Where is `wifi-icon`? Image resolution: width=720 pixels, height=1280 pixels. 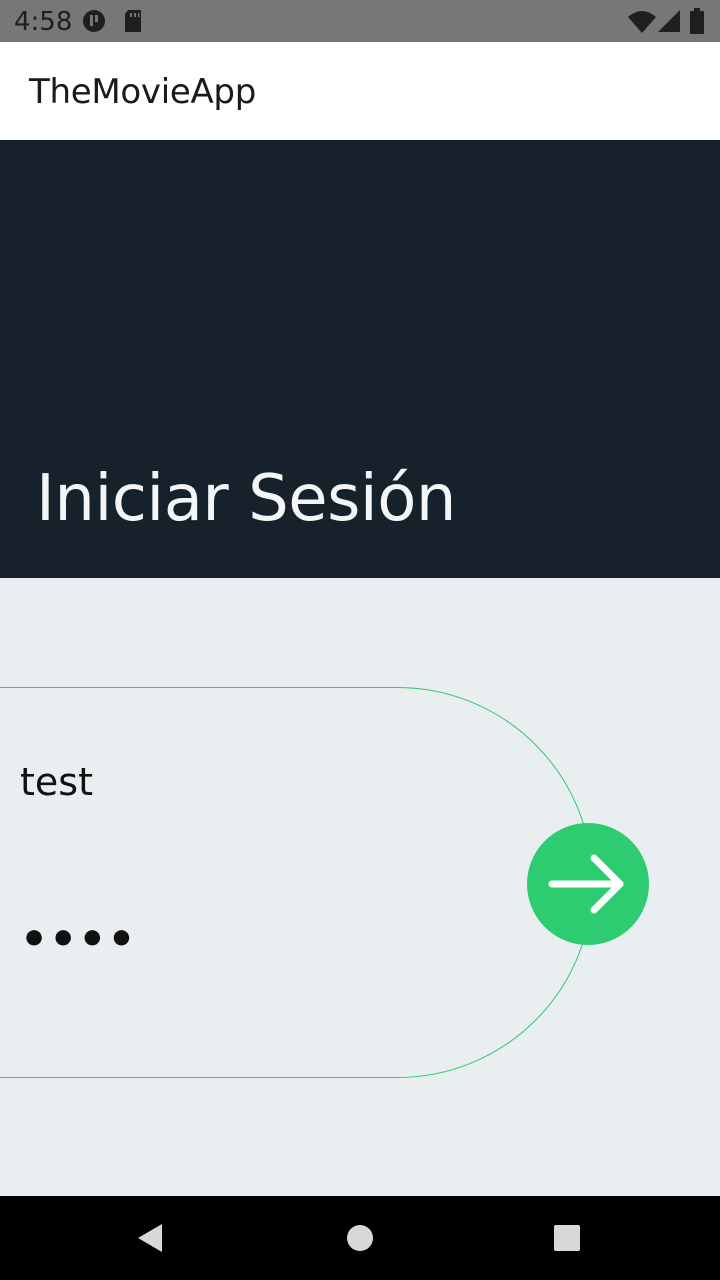
wifi-icon is located at coordinates (642, 24).